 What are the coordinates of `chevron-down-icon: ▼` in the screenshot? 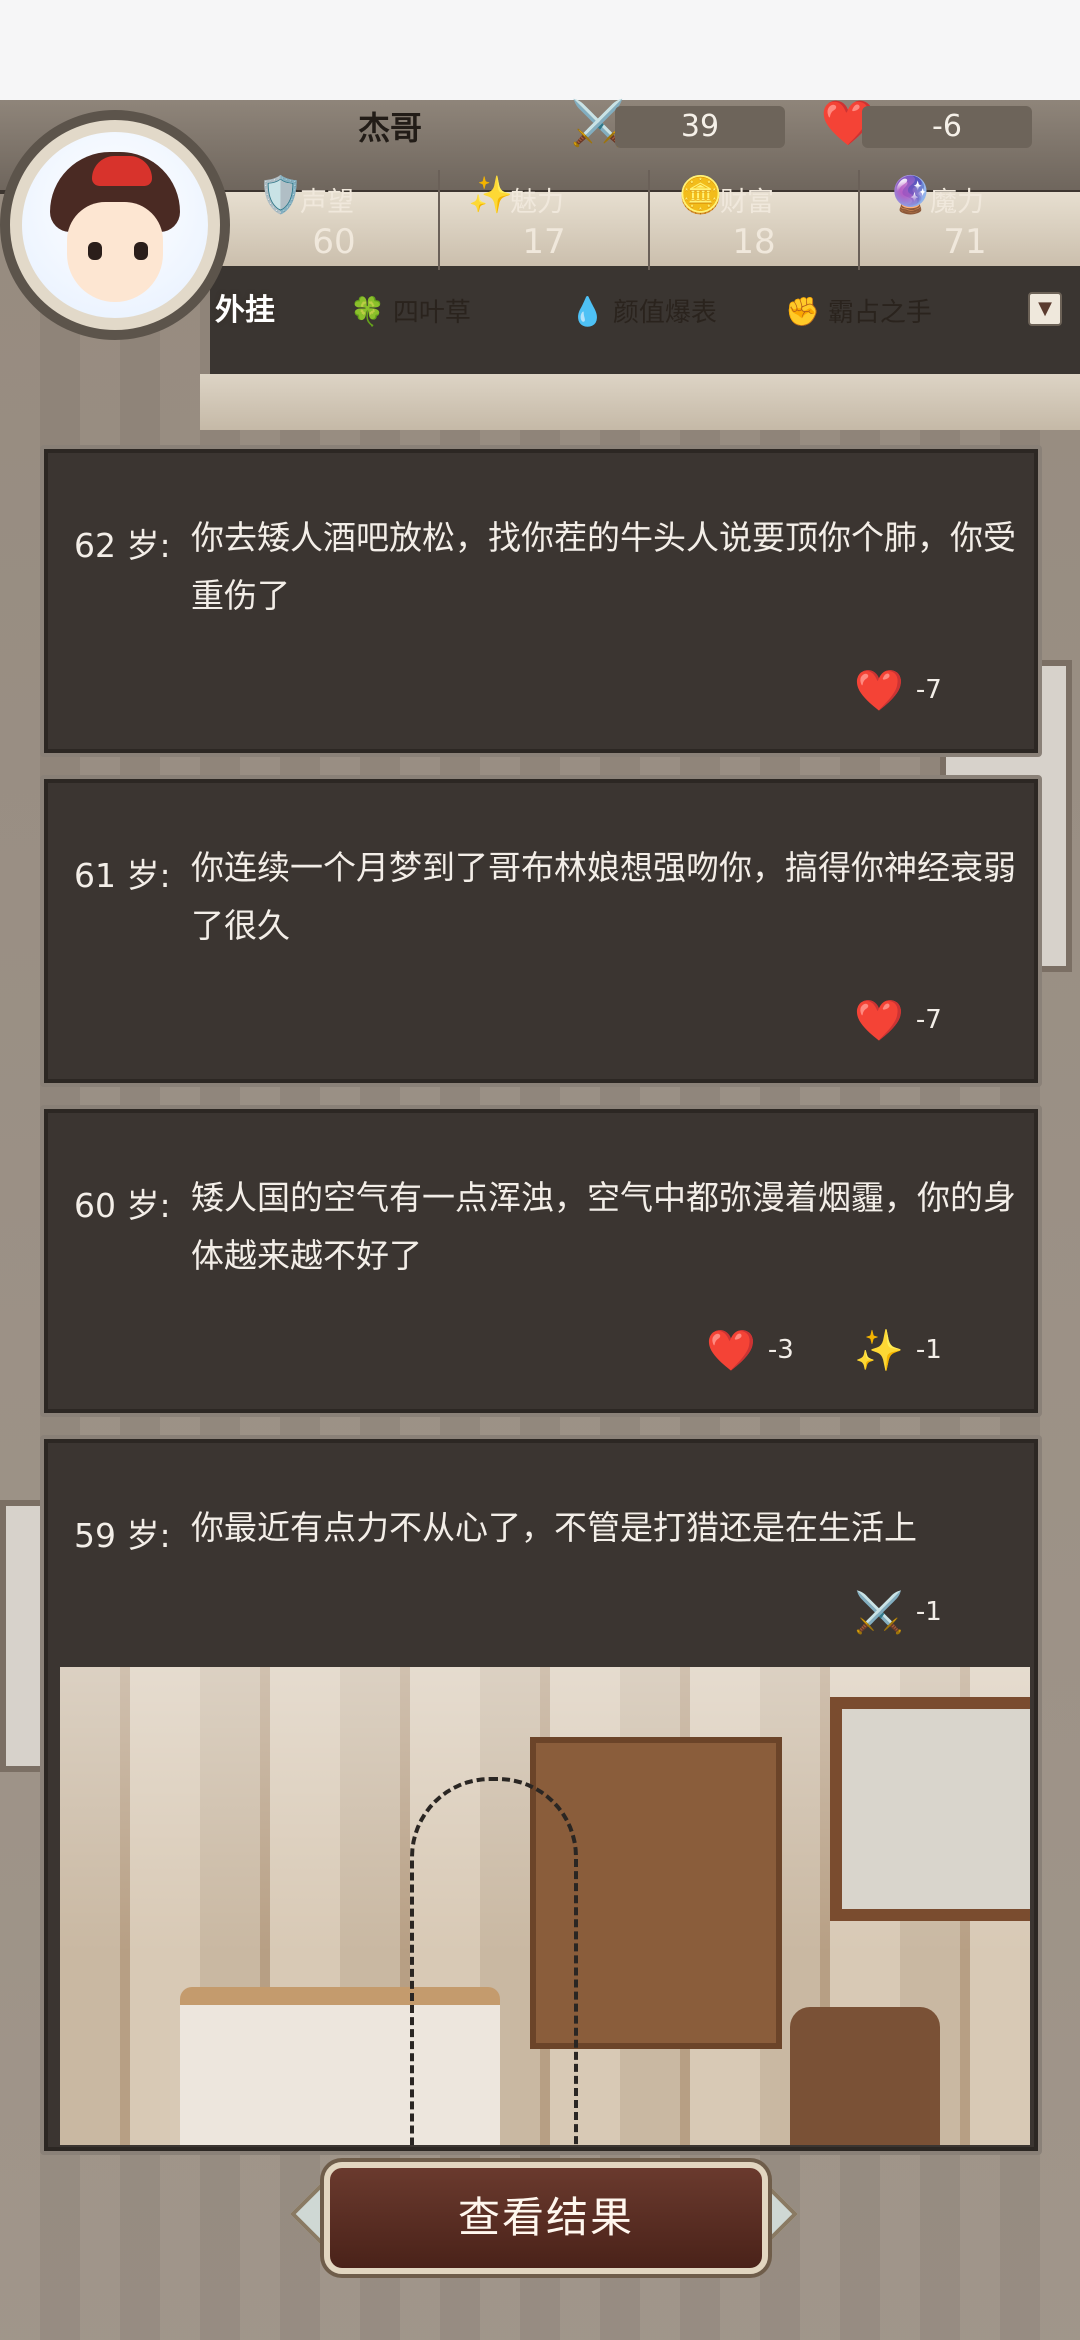 It's located at (1045, 309).